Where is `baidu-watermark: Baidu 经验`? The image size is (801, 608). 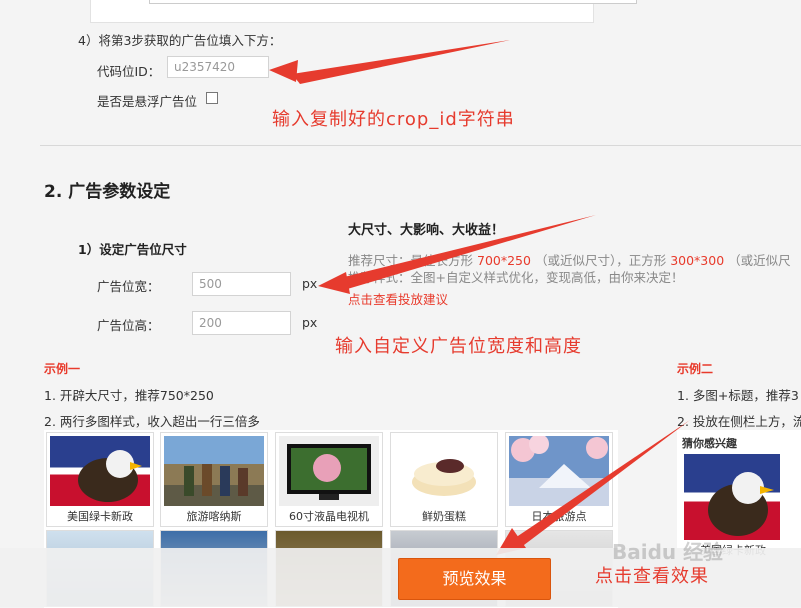 baidu-watermark: Baidu 经验 is located at coordinates (668, 552).